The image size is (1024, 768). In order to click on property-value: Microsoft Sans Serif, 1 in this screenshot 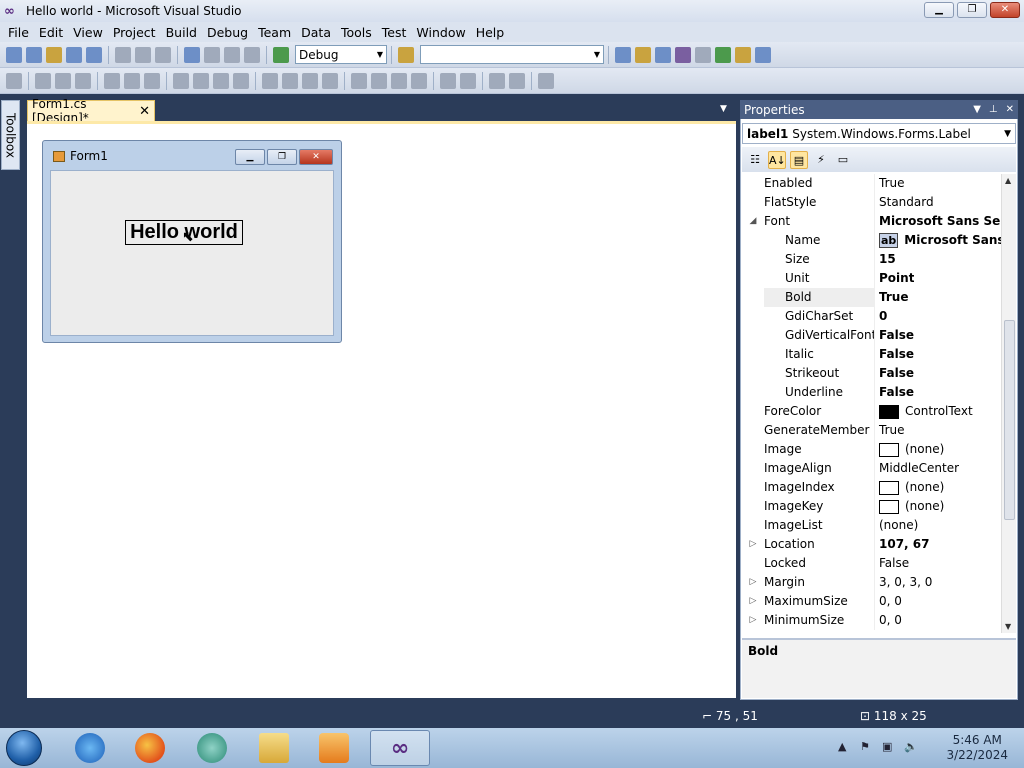, I will do `click(938, 221)`.